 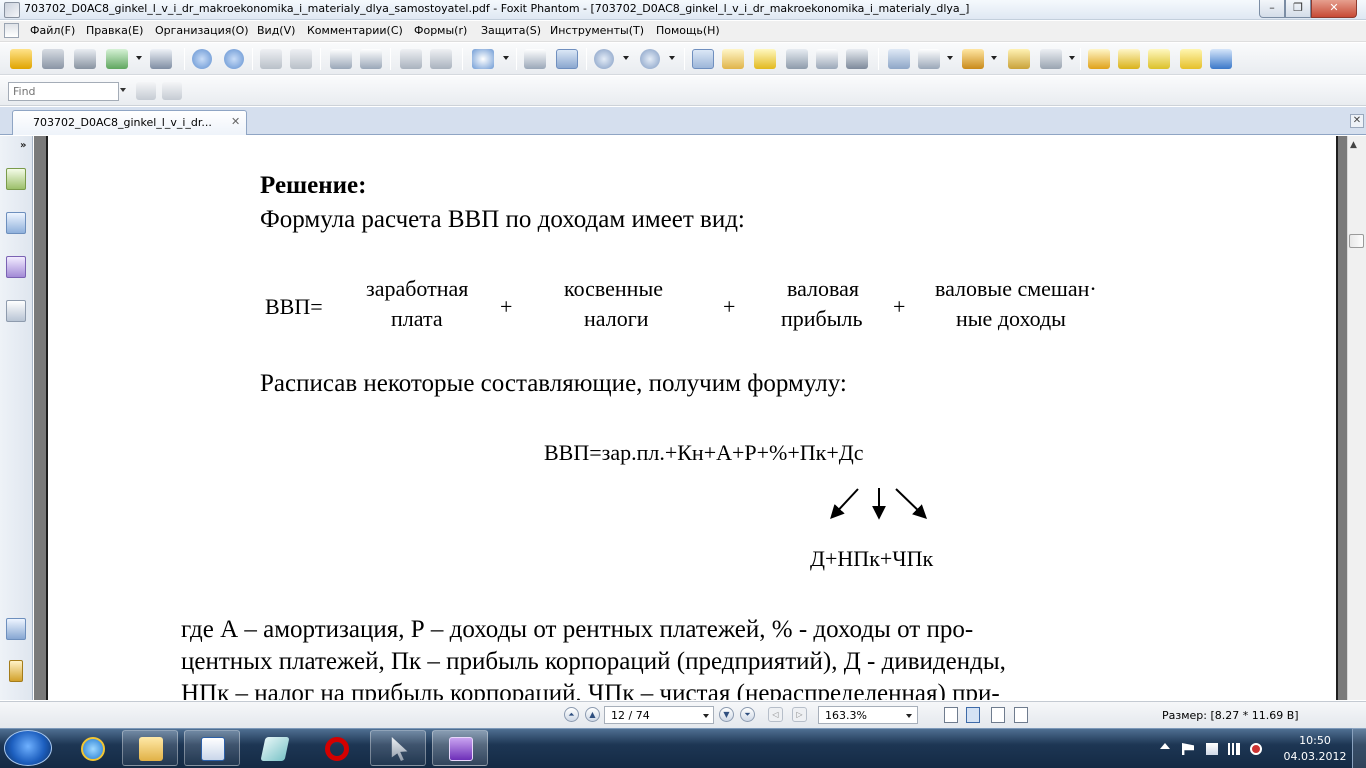 I want to click on menu-help: Помощь(H), so click(x=688, y=30).